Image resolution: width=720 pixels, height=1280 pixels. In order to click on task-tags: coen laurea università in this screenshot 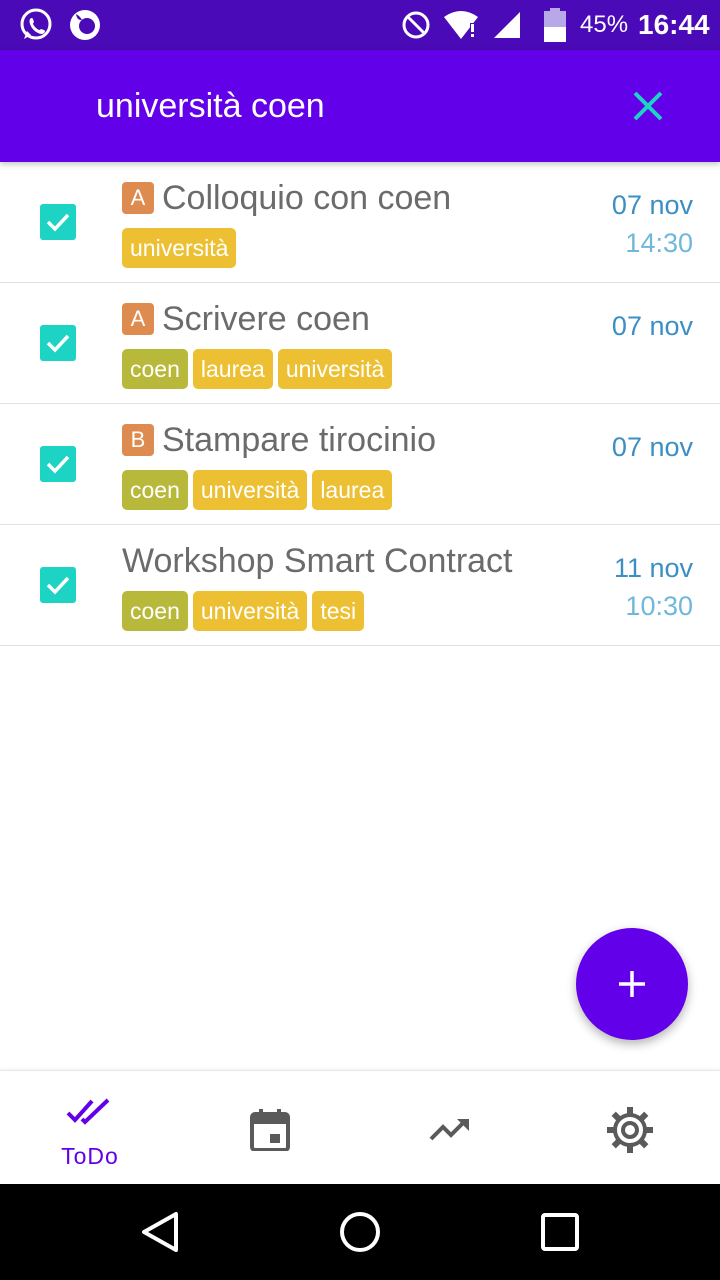, I will do `click(257, 369)`.